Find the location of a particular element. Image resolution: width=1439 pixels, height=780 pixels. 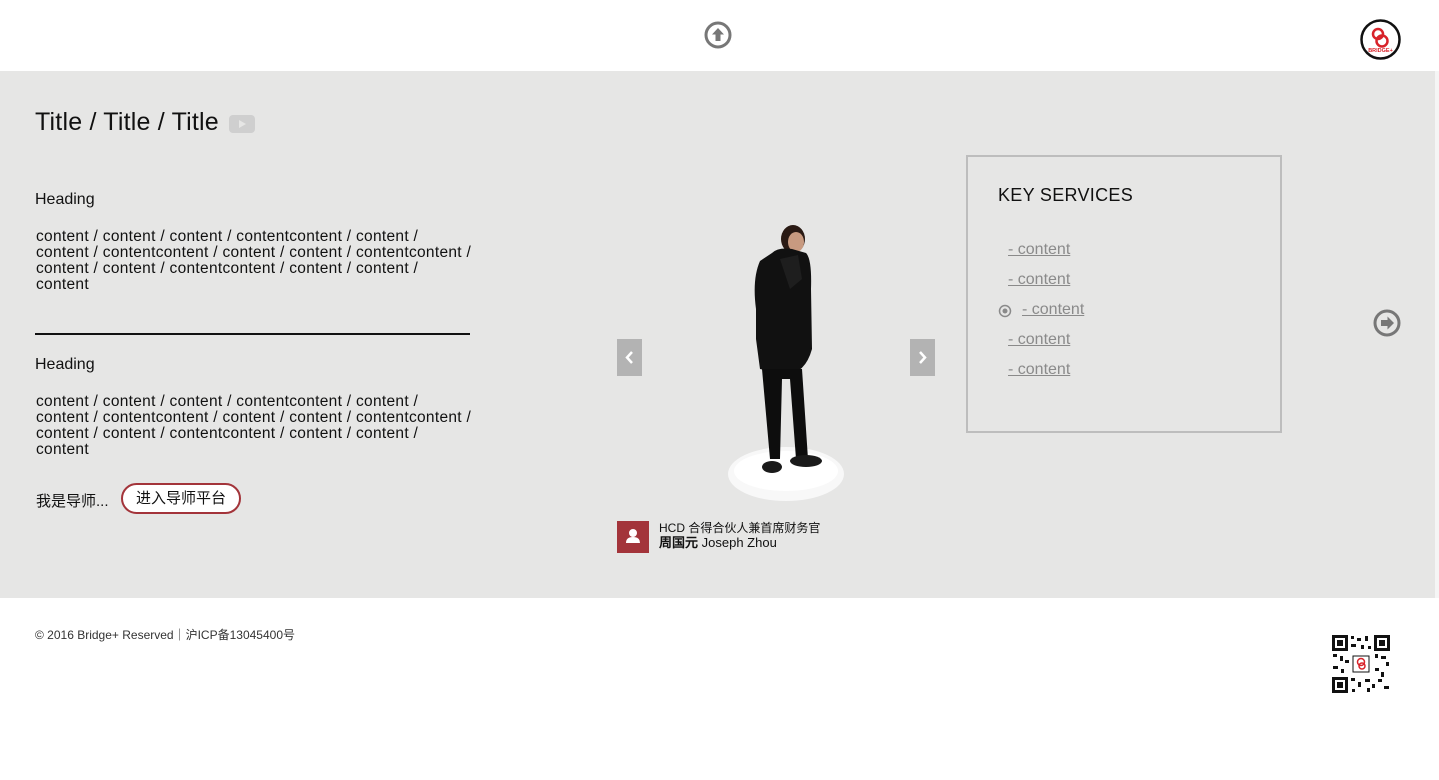

slider-next-button is located at coordinates (922, 357).